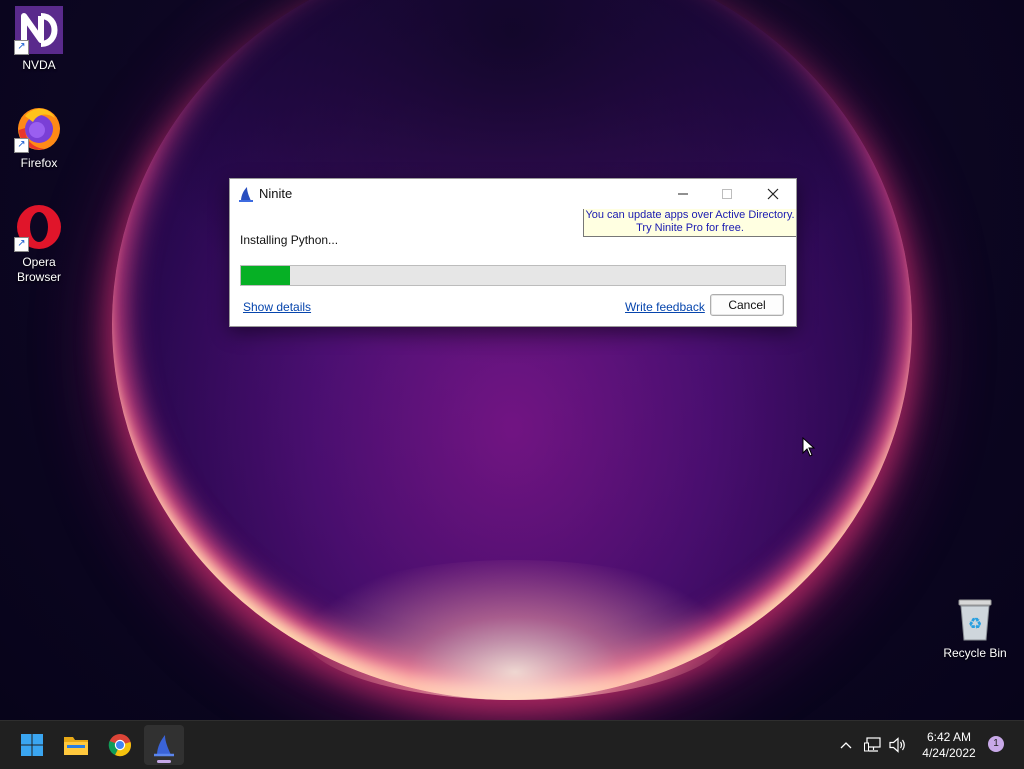  I want to click on desktop-icon-nvda: ↗ NVDA, so click(39, 39).